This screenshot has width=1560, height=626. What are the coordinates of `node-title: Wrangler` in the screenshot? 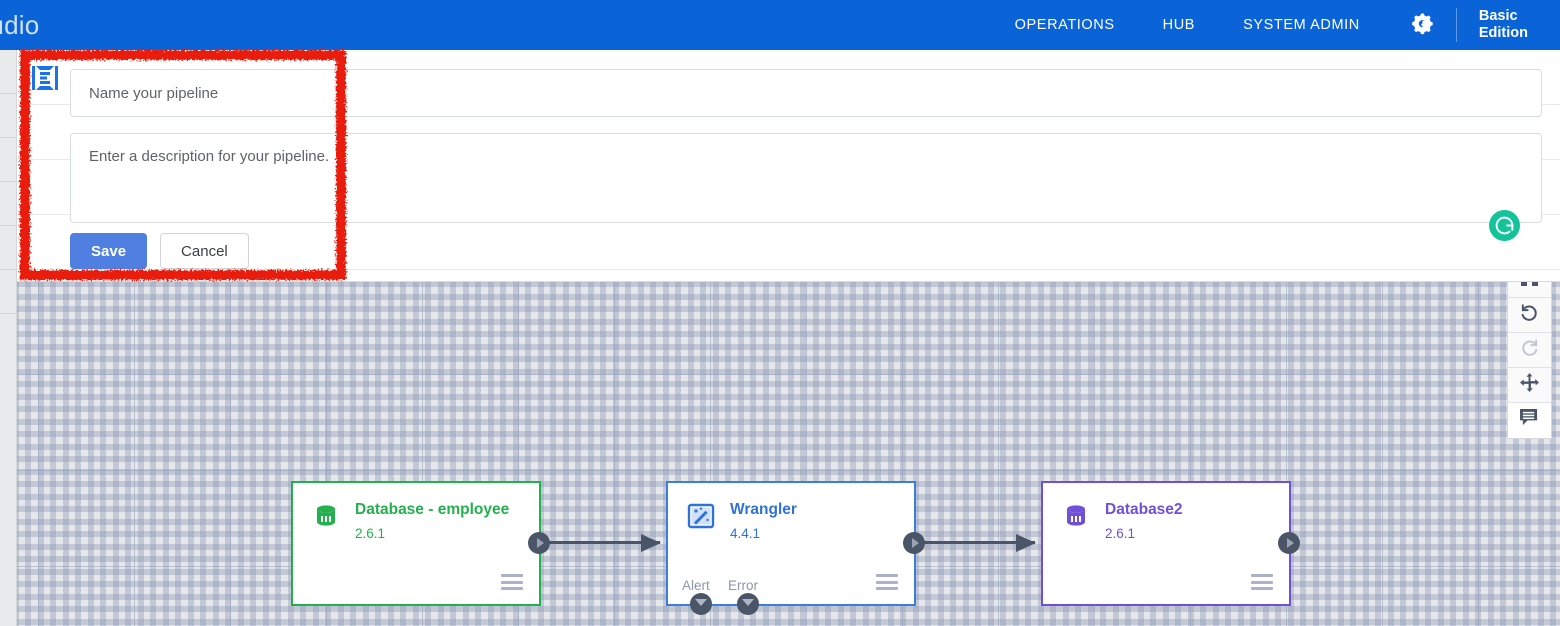 It's located at (763, 509).